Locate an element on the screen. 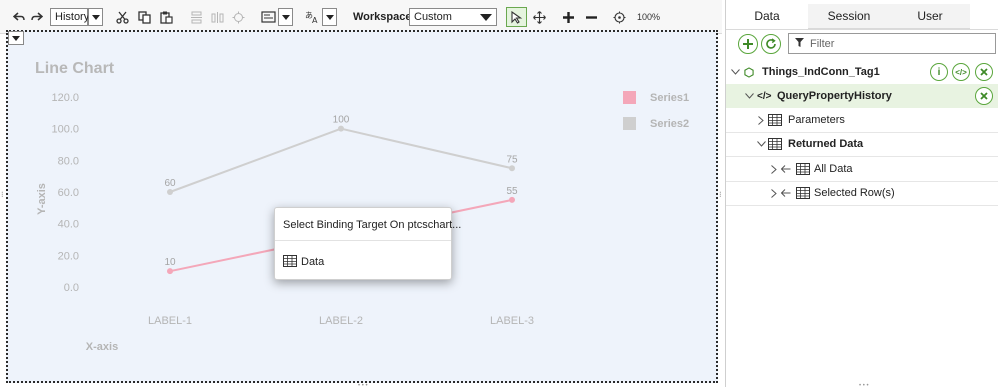 The image size is (998, 387). tab-session-label: Session is located at coordinates (849, 16).